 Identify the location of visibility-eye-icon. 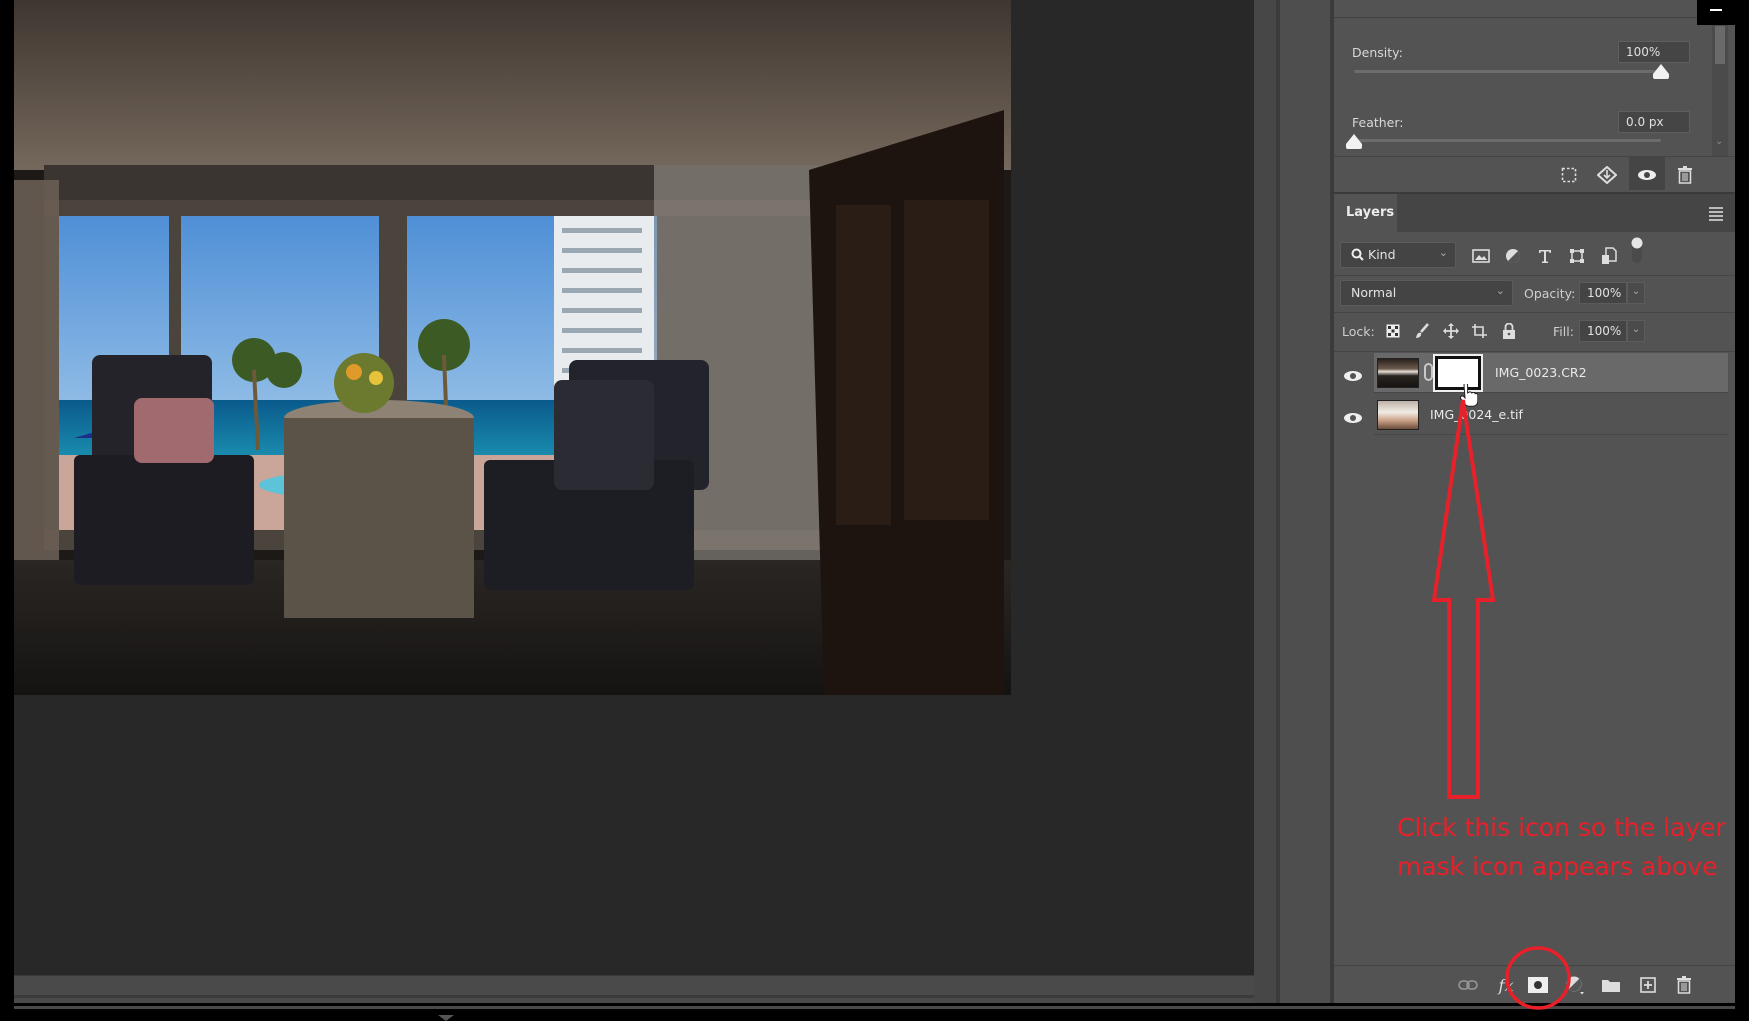
(1647, 175).